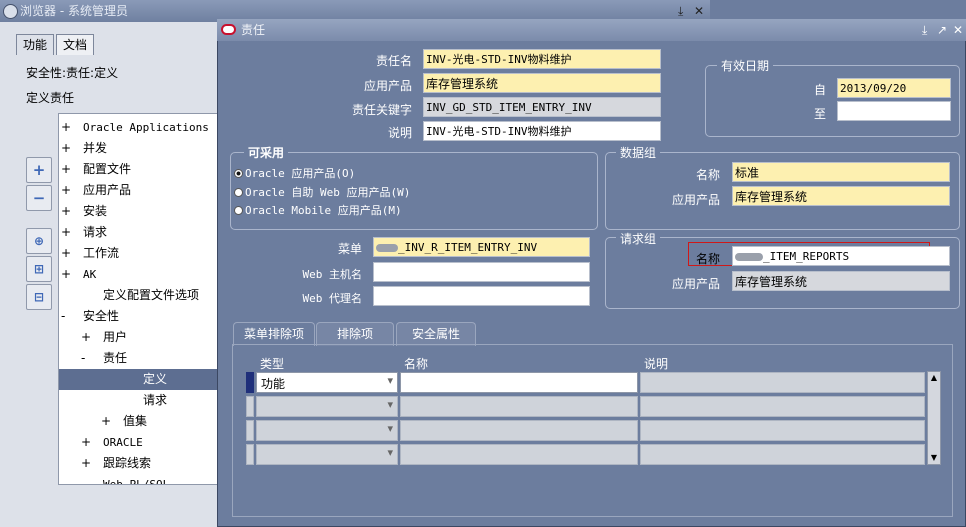 The image size is (966, 527). I want to click on tree-item: + ORACLE, so click(140, 442).